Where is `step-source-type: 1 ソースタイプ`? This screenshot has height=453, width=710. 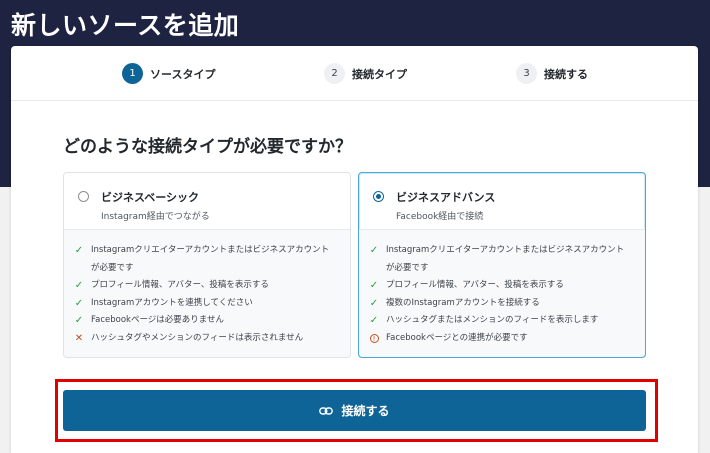
step-source-type: 1 ソースタイプ is located at coordinates (168, 73).